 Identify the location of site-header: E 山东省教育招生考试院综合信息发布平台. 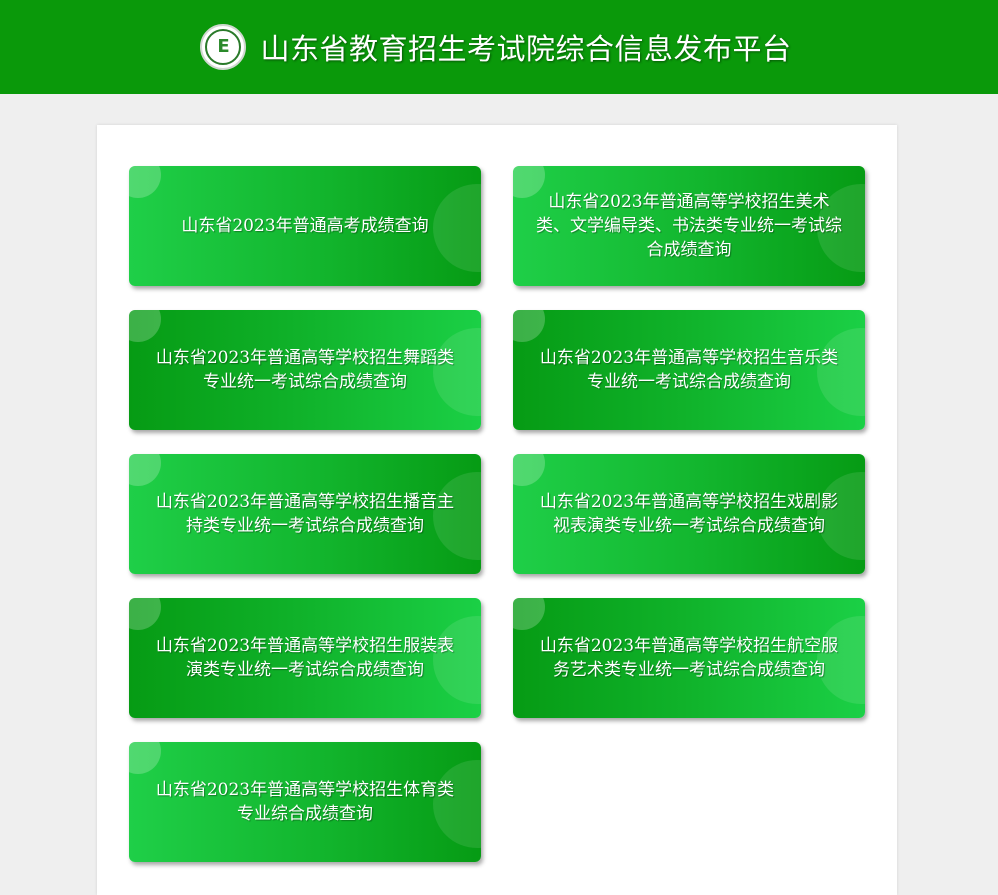
(499, 47).